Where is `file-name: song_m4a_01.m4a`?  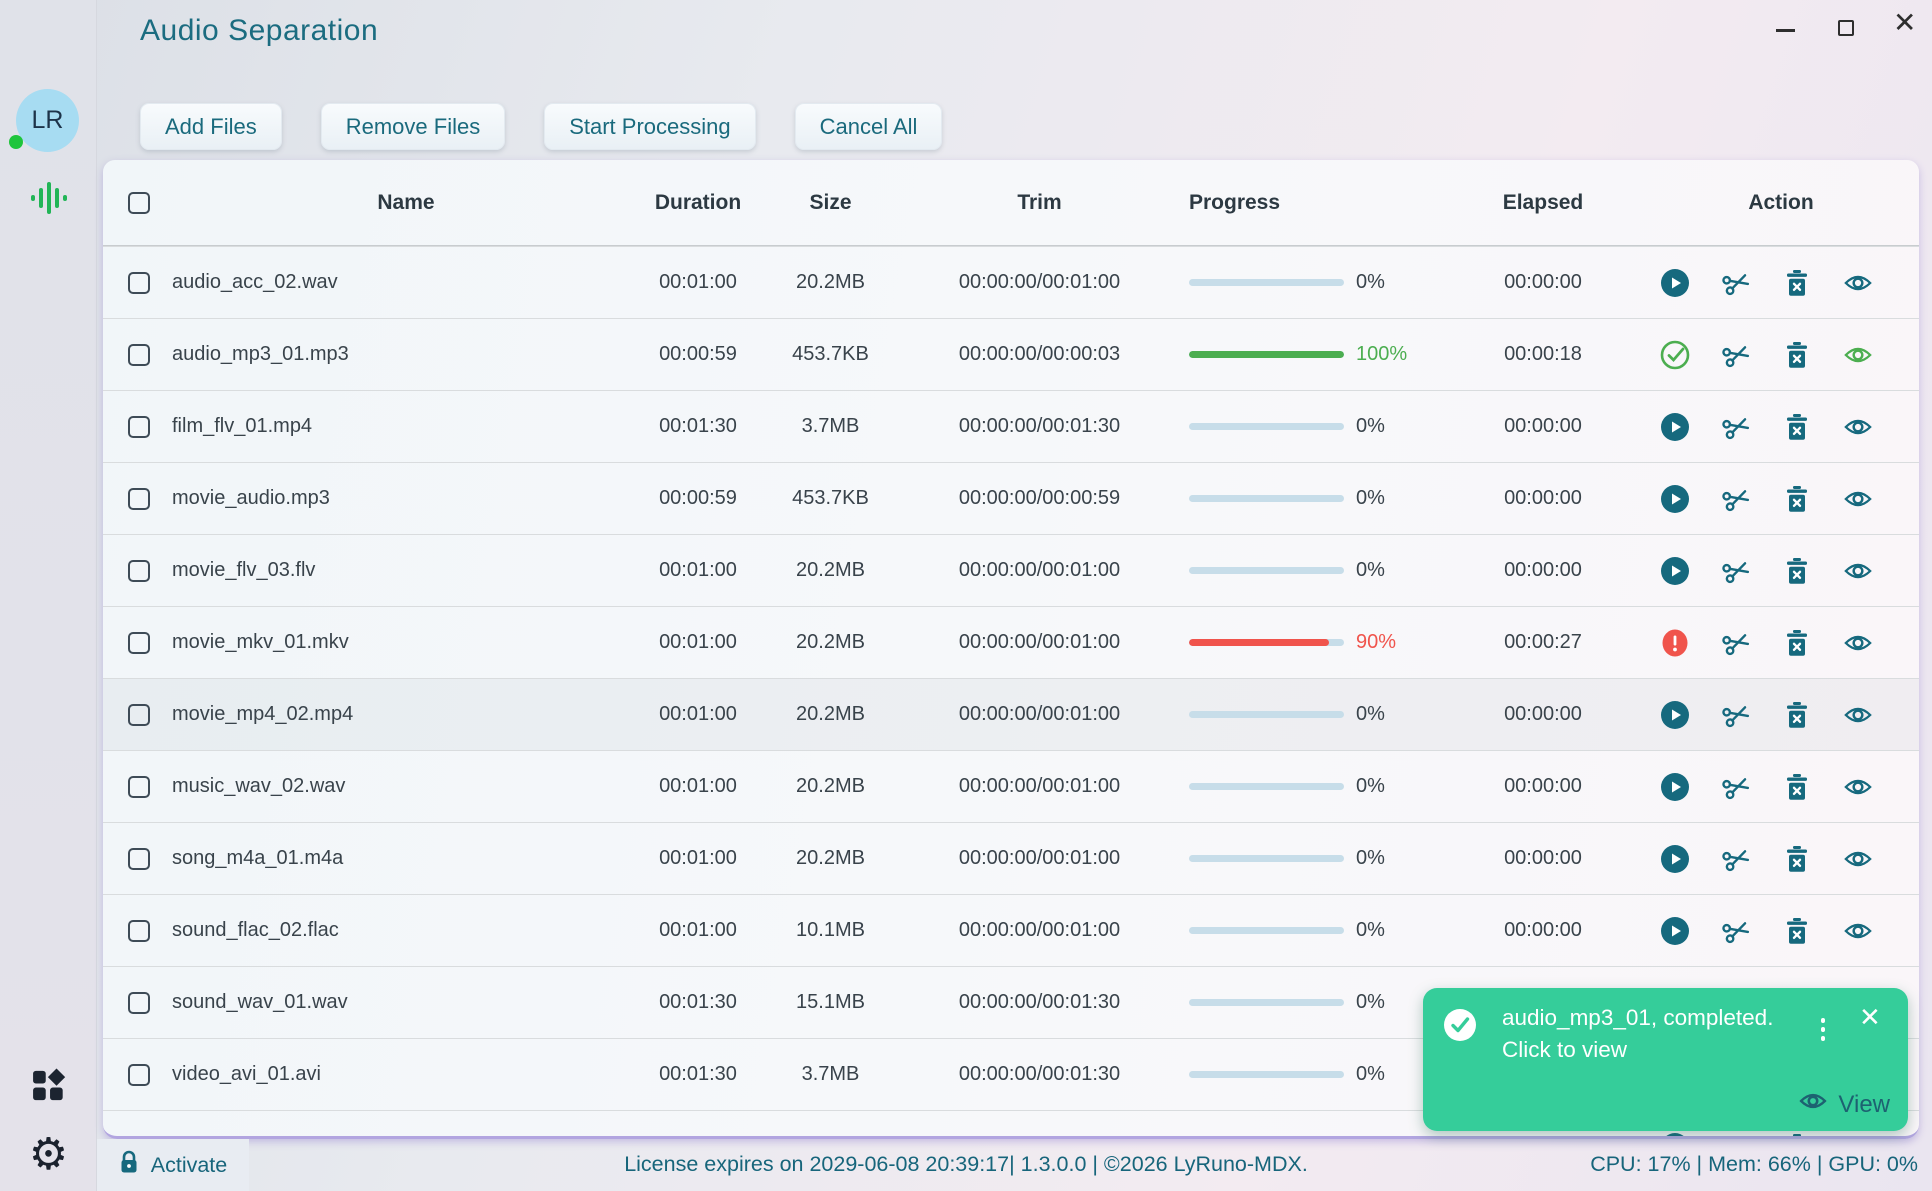 file-name: song_m4a_01.m4a is located at coordinates (258, 858).